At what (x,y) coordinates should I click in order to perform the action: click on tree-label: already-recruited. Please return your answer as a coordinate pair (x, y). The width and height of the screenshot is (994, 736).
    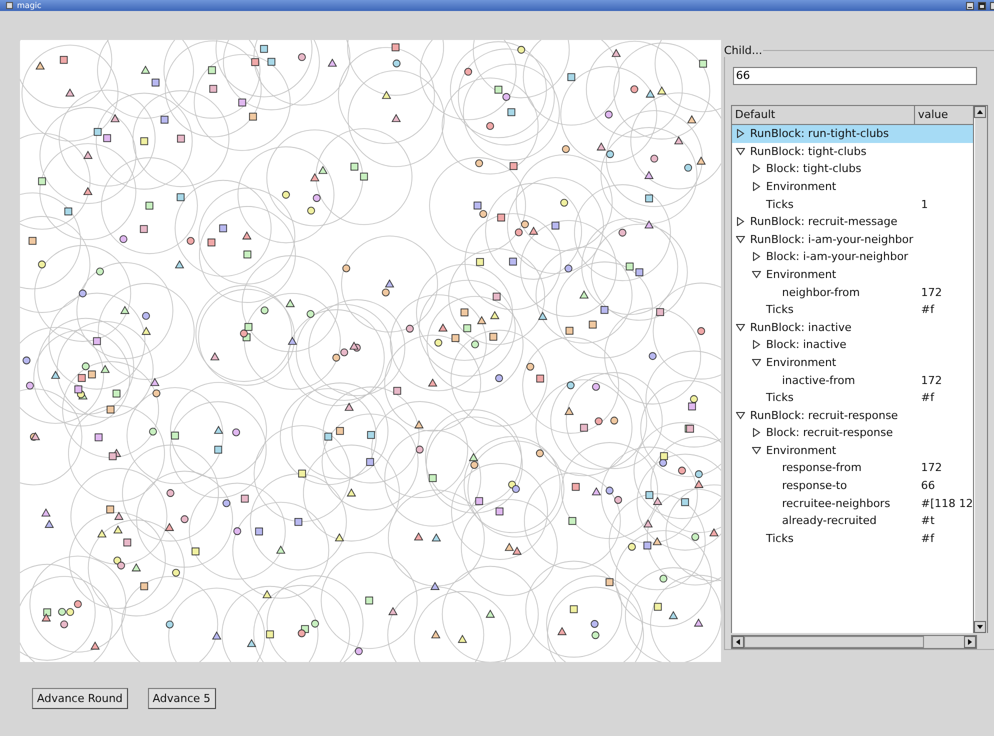
    Looking at the image, I should click on (829, 521).